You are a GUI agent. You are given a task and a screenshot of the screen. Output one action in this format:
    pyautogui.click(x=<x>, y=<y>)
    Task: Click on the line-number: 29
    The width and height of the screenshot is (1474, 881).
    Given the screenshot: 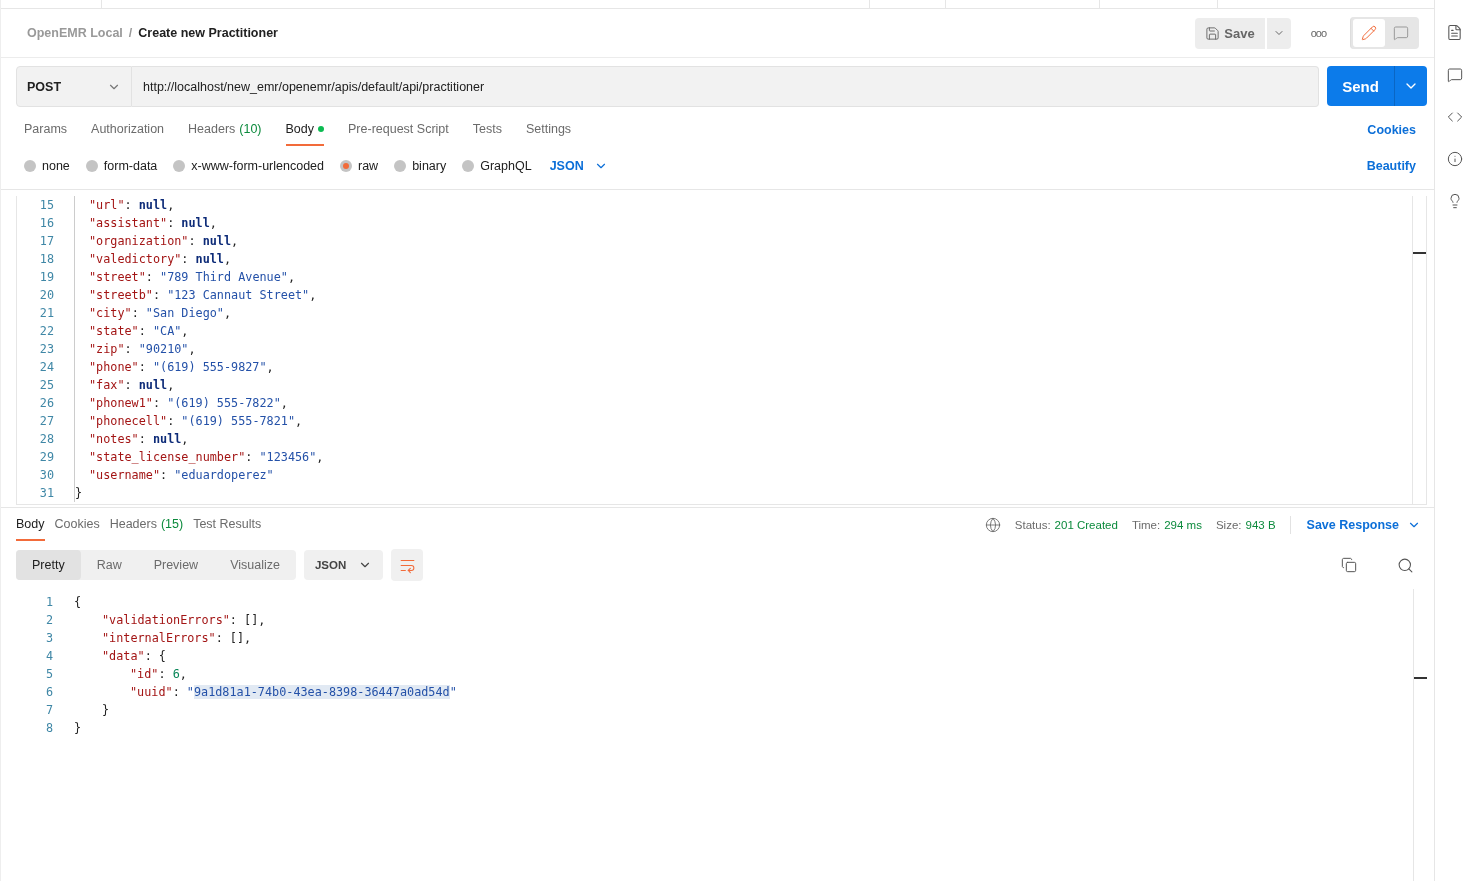 What is the action you would take?
    pyautogui.click(x=46, y=457)
    